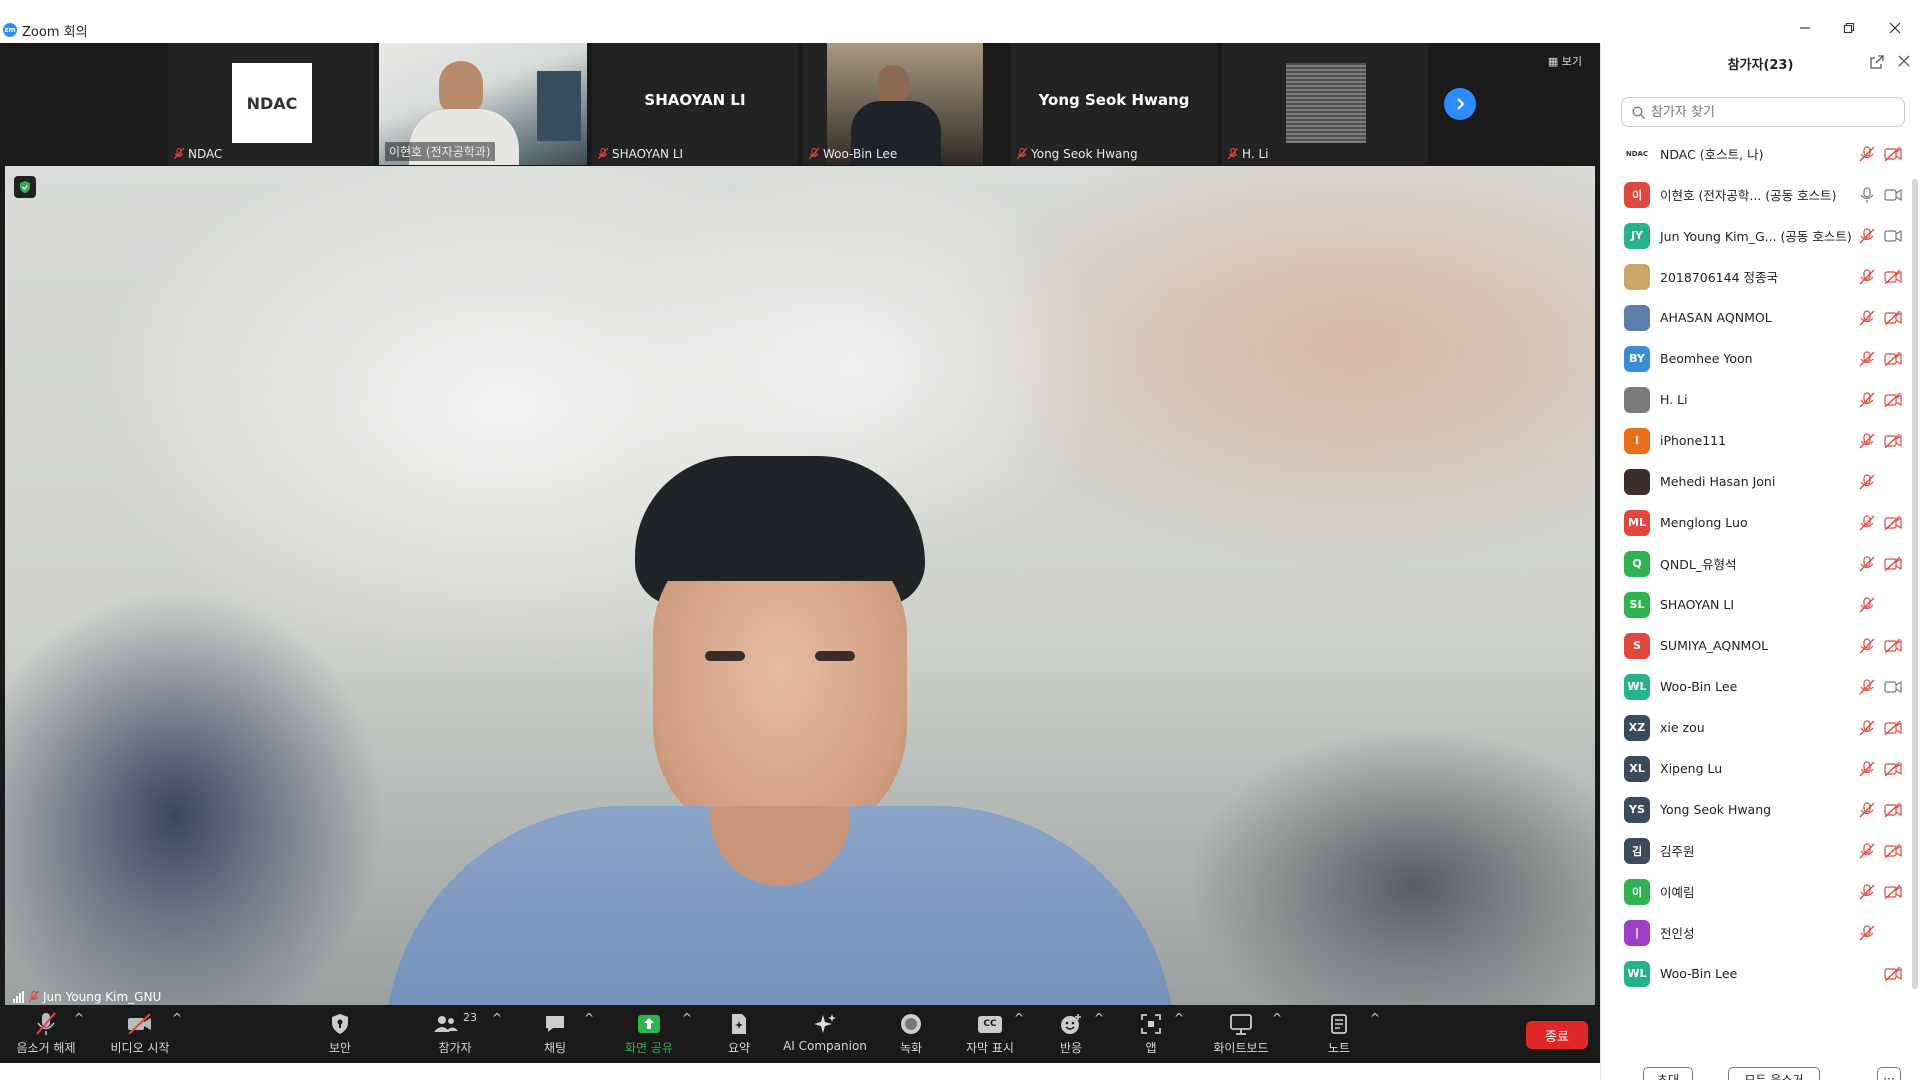  Describe the element at coordinates (1757, 317) in the screenshot. I see `participant-row: AHASAN AQNMOL` at that location.